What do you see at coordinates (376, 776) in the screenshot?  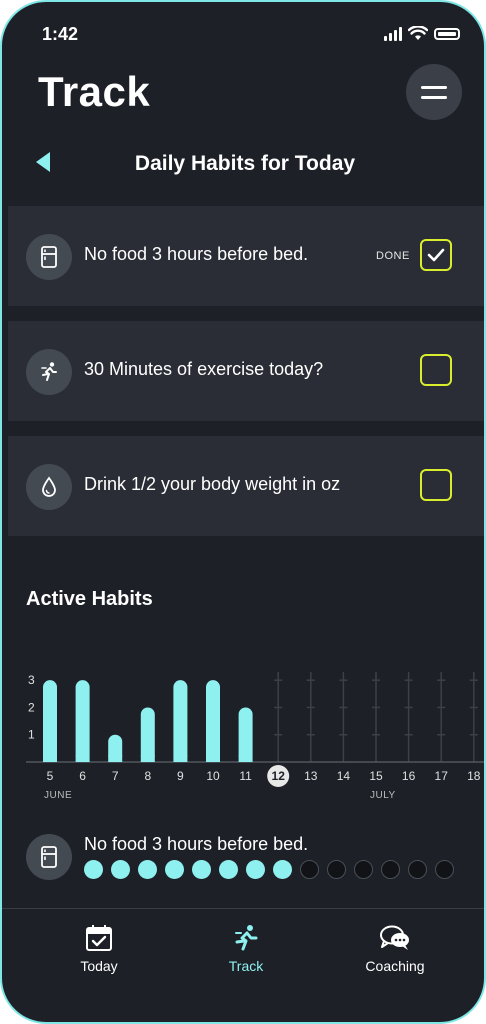 I see `x-tick-label: 15` at bounding box center [376, 776].